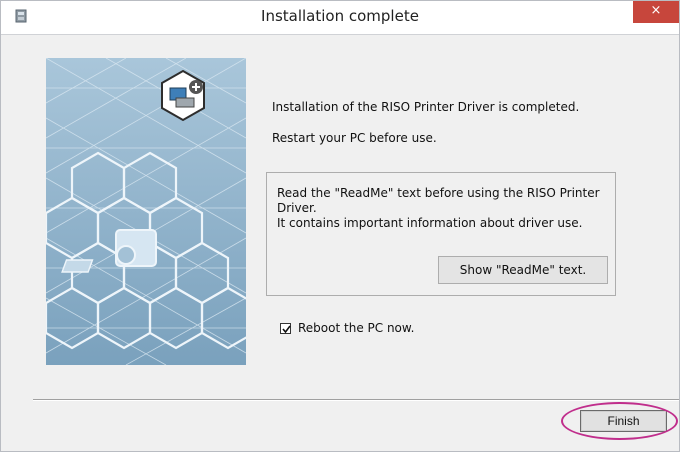 This screenshot has width=680, height=452. I want to click on finish-button: Finish, so click(623, 421).